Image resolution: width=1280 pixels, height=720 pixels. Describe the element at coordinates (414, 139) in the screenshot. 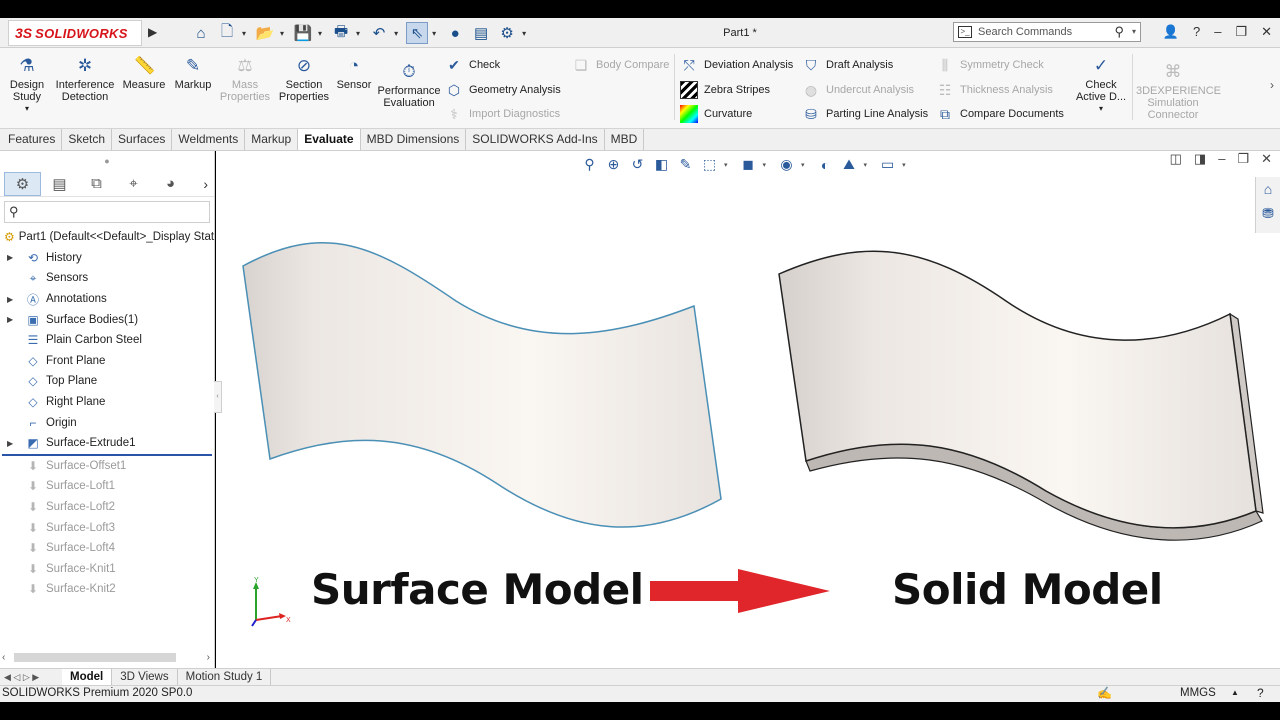

I see `tab-mbd-dimensions: MBD Dimensions` at that location.